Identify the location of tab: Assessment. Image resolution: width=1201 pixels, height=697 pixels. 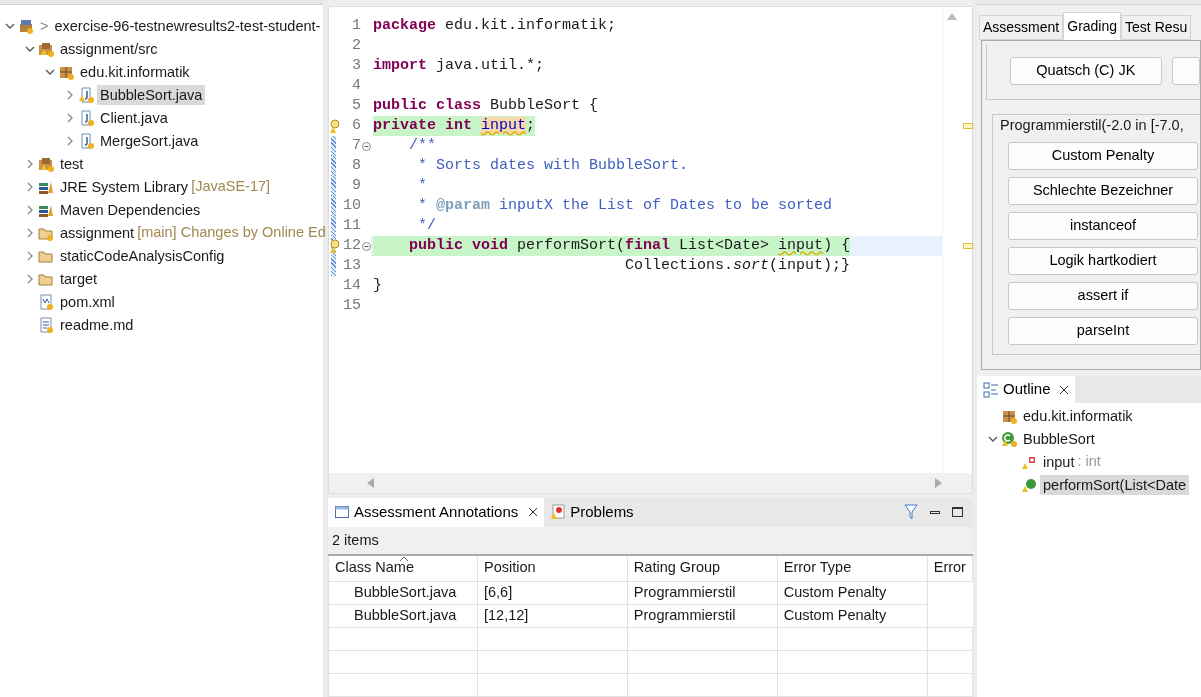
(1021, 27).